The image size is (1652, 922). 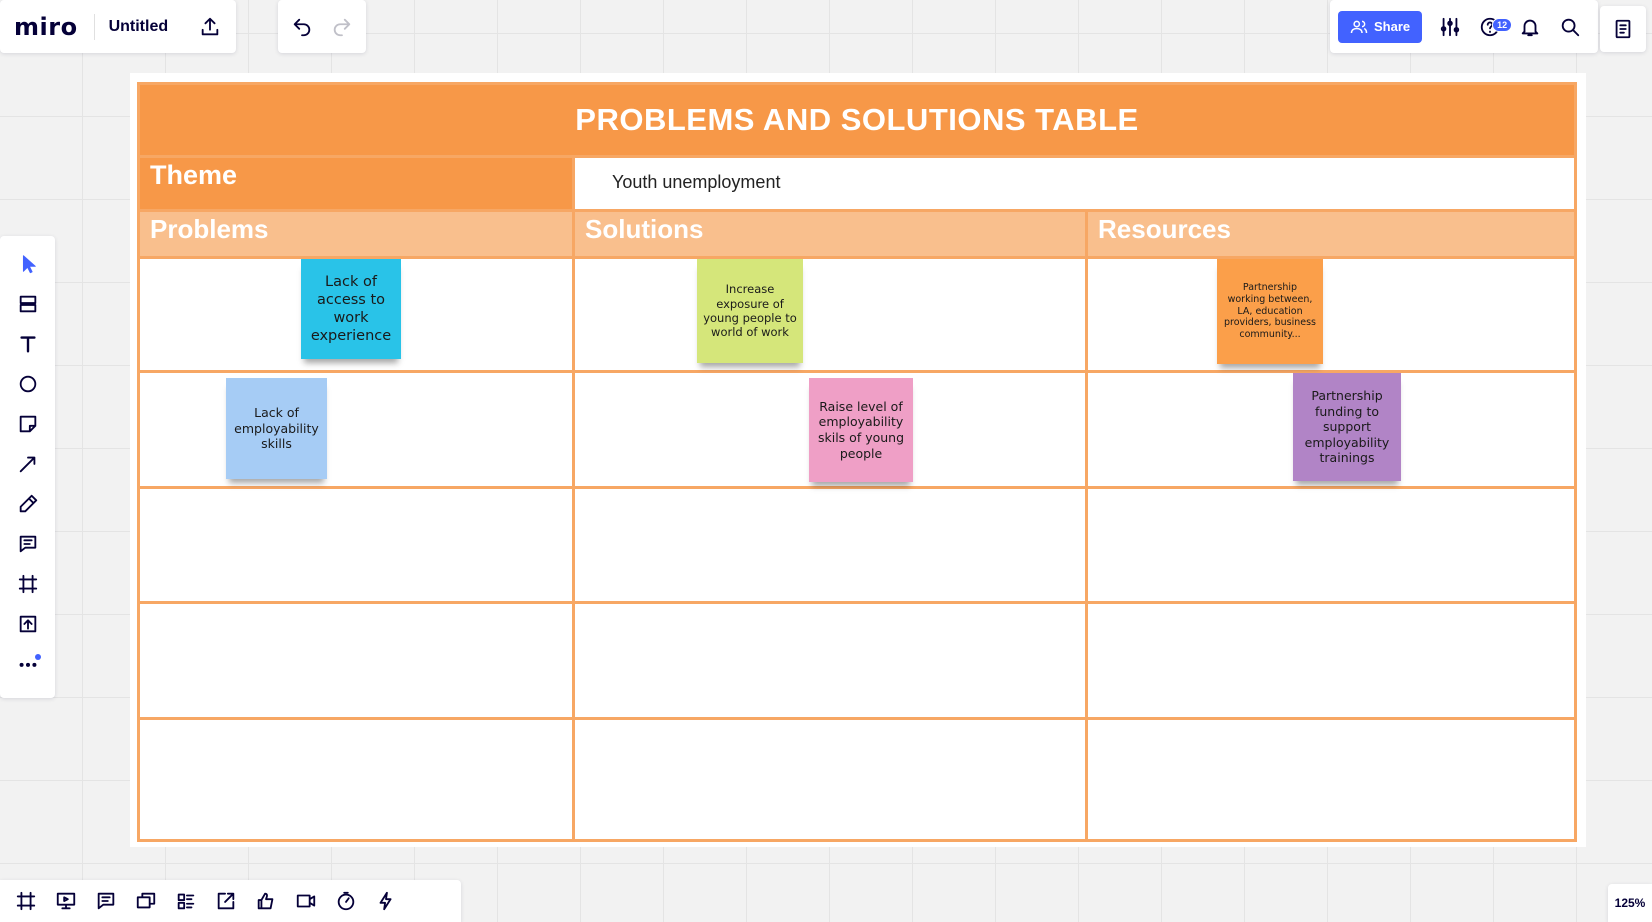 I want to click on undo-redo-panel, so click(x=322, y=26).